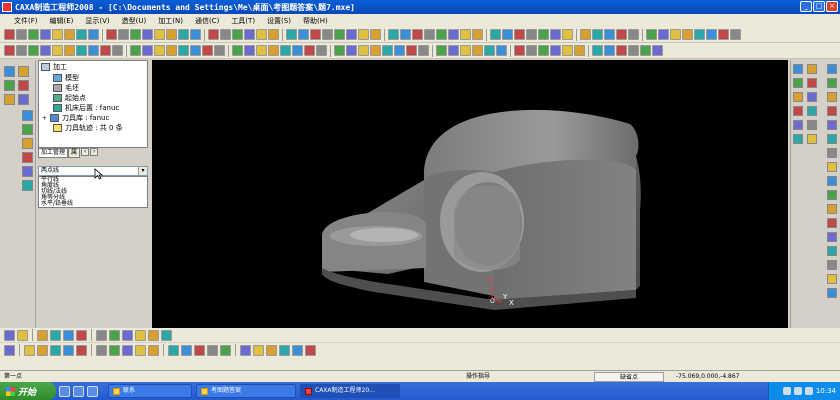 This screenshot has width=840, height=400. What do you see at coordinates (74, 153) in the screenshot?
I see `tab-properties: 属` at bounding box center [74, 153].